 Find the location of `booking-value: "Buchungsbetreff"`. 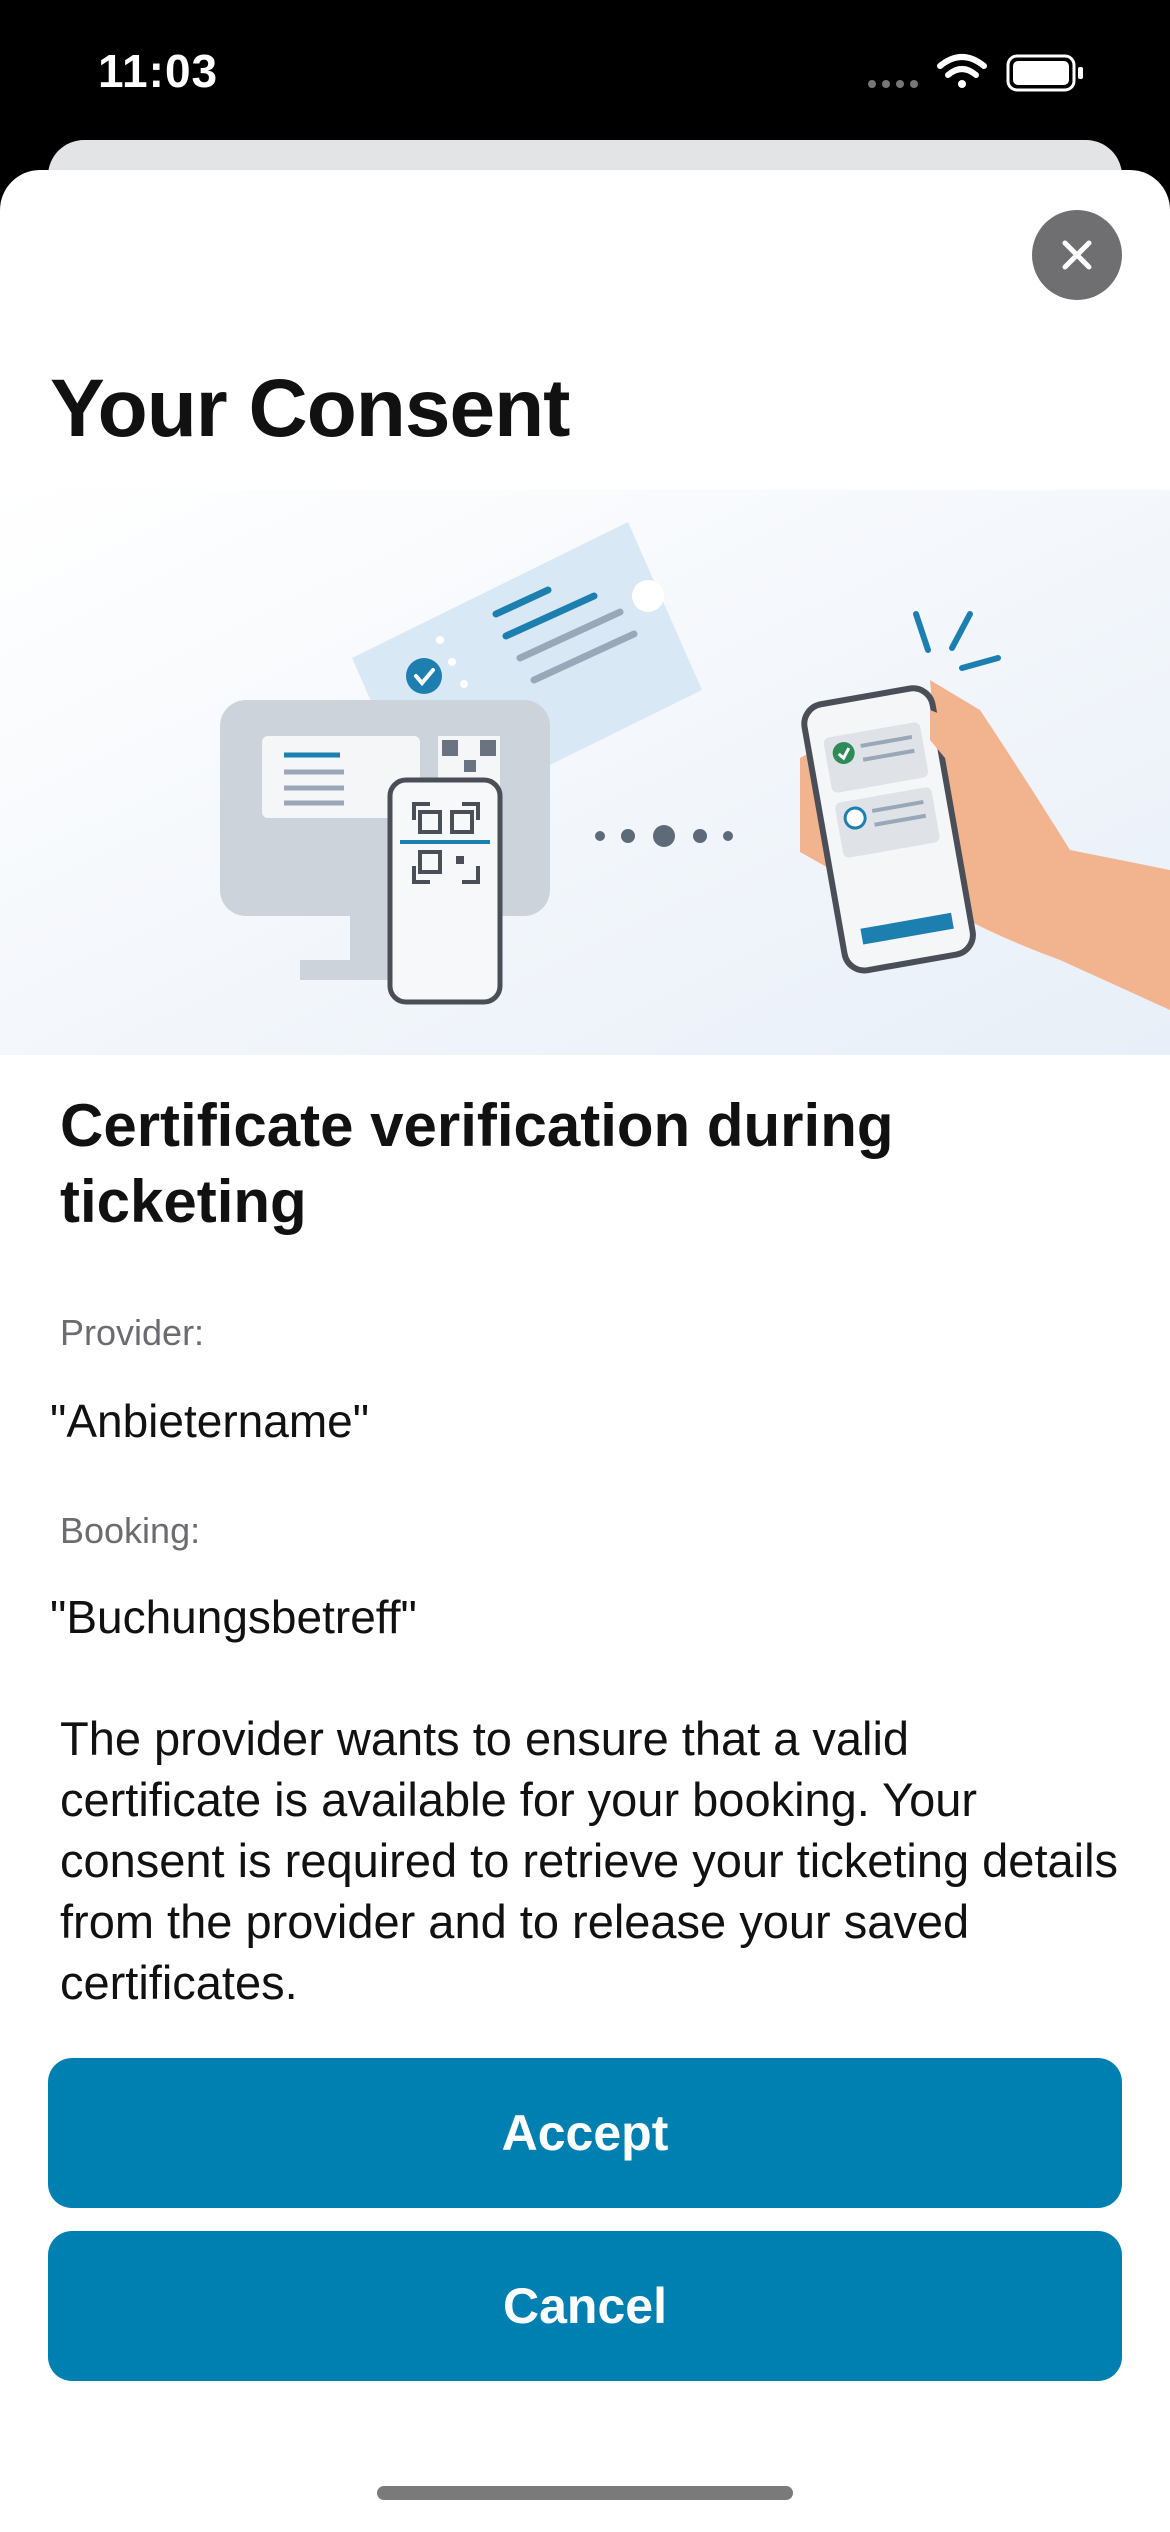

booking-value: "Buchungsbetreff" is located at coordinates (233, 1617).